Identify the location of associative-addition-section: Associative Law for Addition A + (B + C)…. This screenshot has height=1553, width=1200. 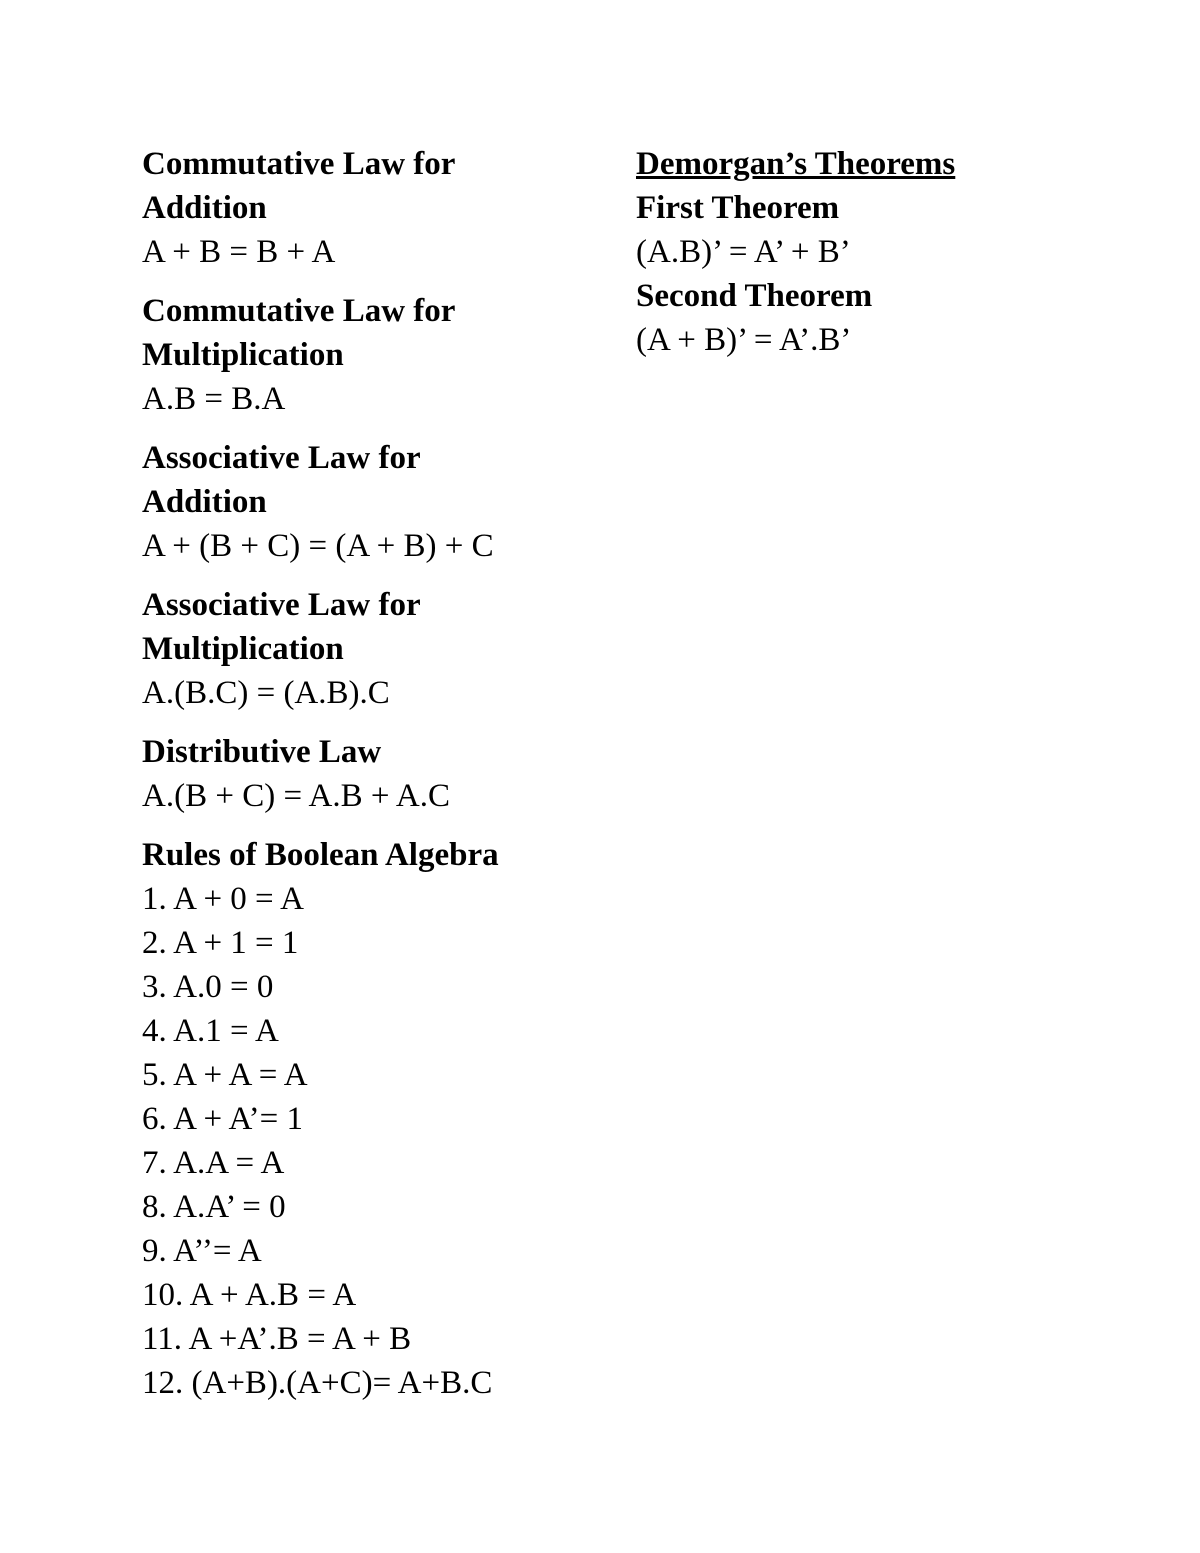
(372, 502).